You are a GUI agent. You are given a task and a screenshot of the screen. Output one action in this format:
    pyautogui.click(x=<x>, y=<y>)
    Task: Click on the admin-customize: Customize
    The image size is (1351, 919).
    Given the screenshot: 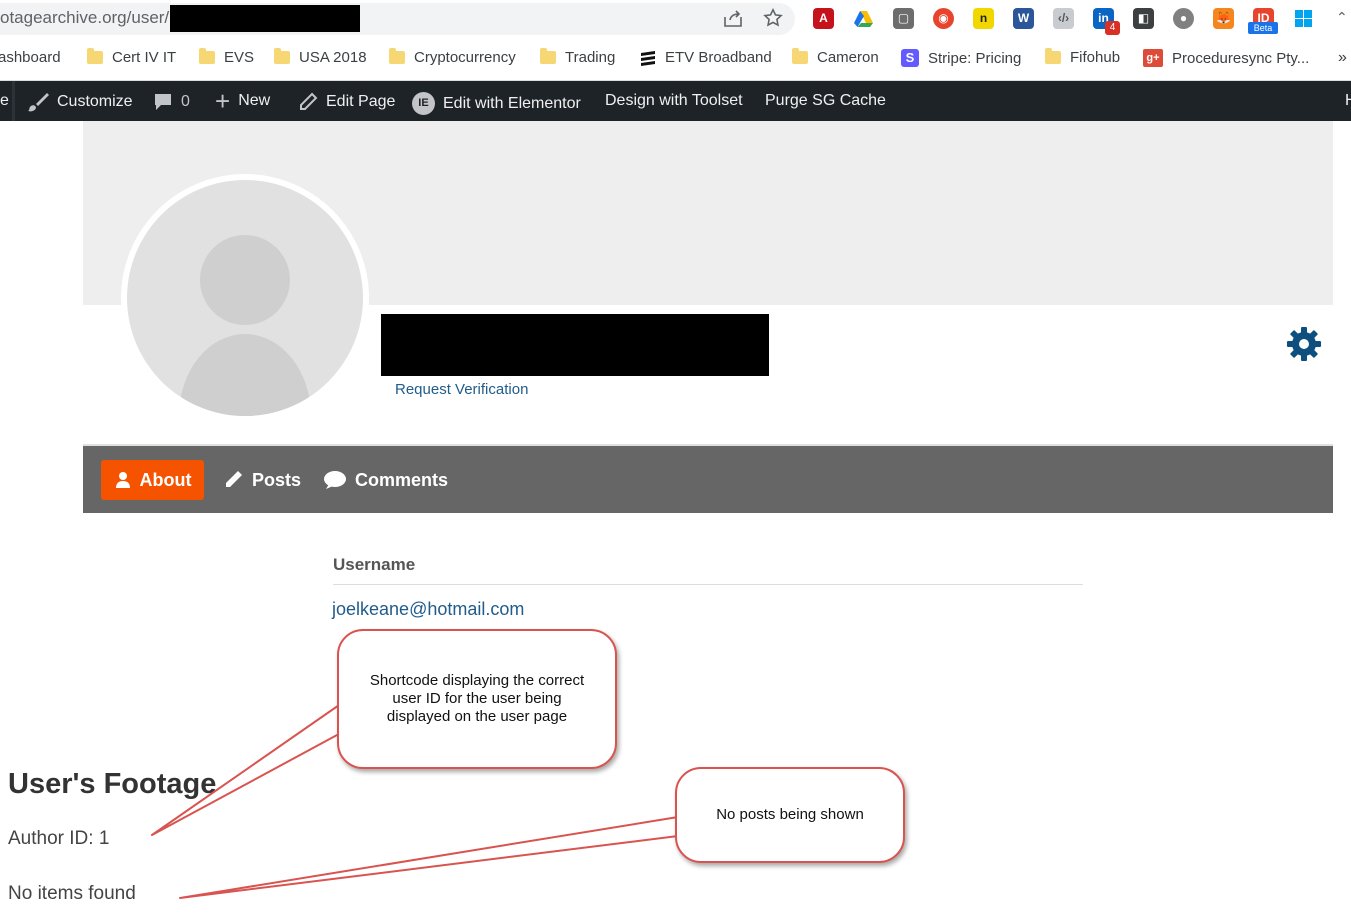 What is the action you would take?
    pyautogui.click(x=80, y=102)
    